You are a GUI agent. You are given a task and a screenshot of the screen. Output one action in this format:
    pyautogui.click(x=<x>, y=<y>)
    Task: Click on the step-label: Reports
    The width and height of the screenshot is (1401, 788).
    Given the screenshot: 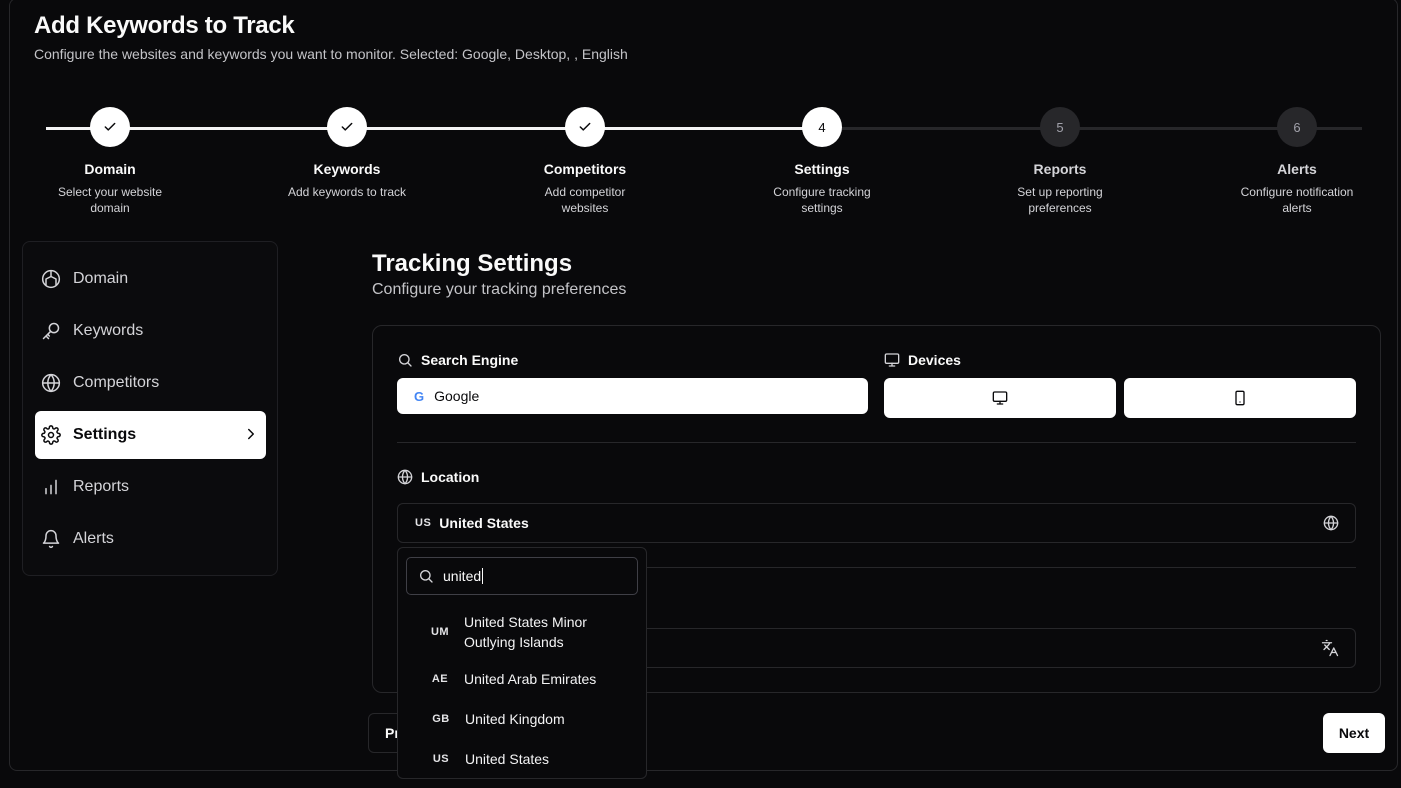 What is the action you would take?
    pyautogui.click(x=1060, y=169)
    